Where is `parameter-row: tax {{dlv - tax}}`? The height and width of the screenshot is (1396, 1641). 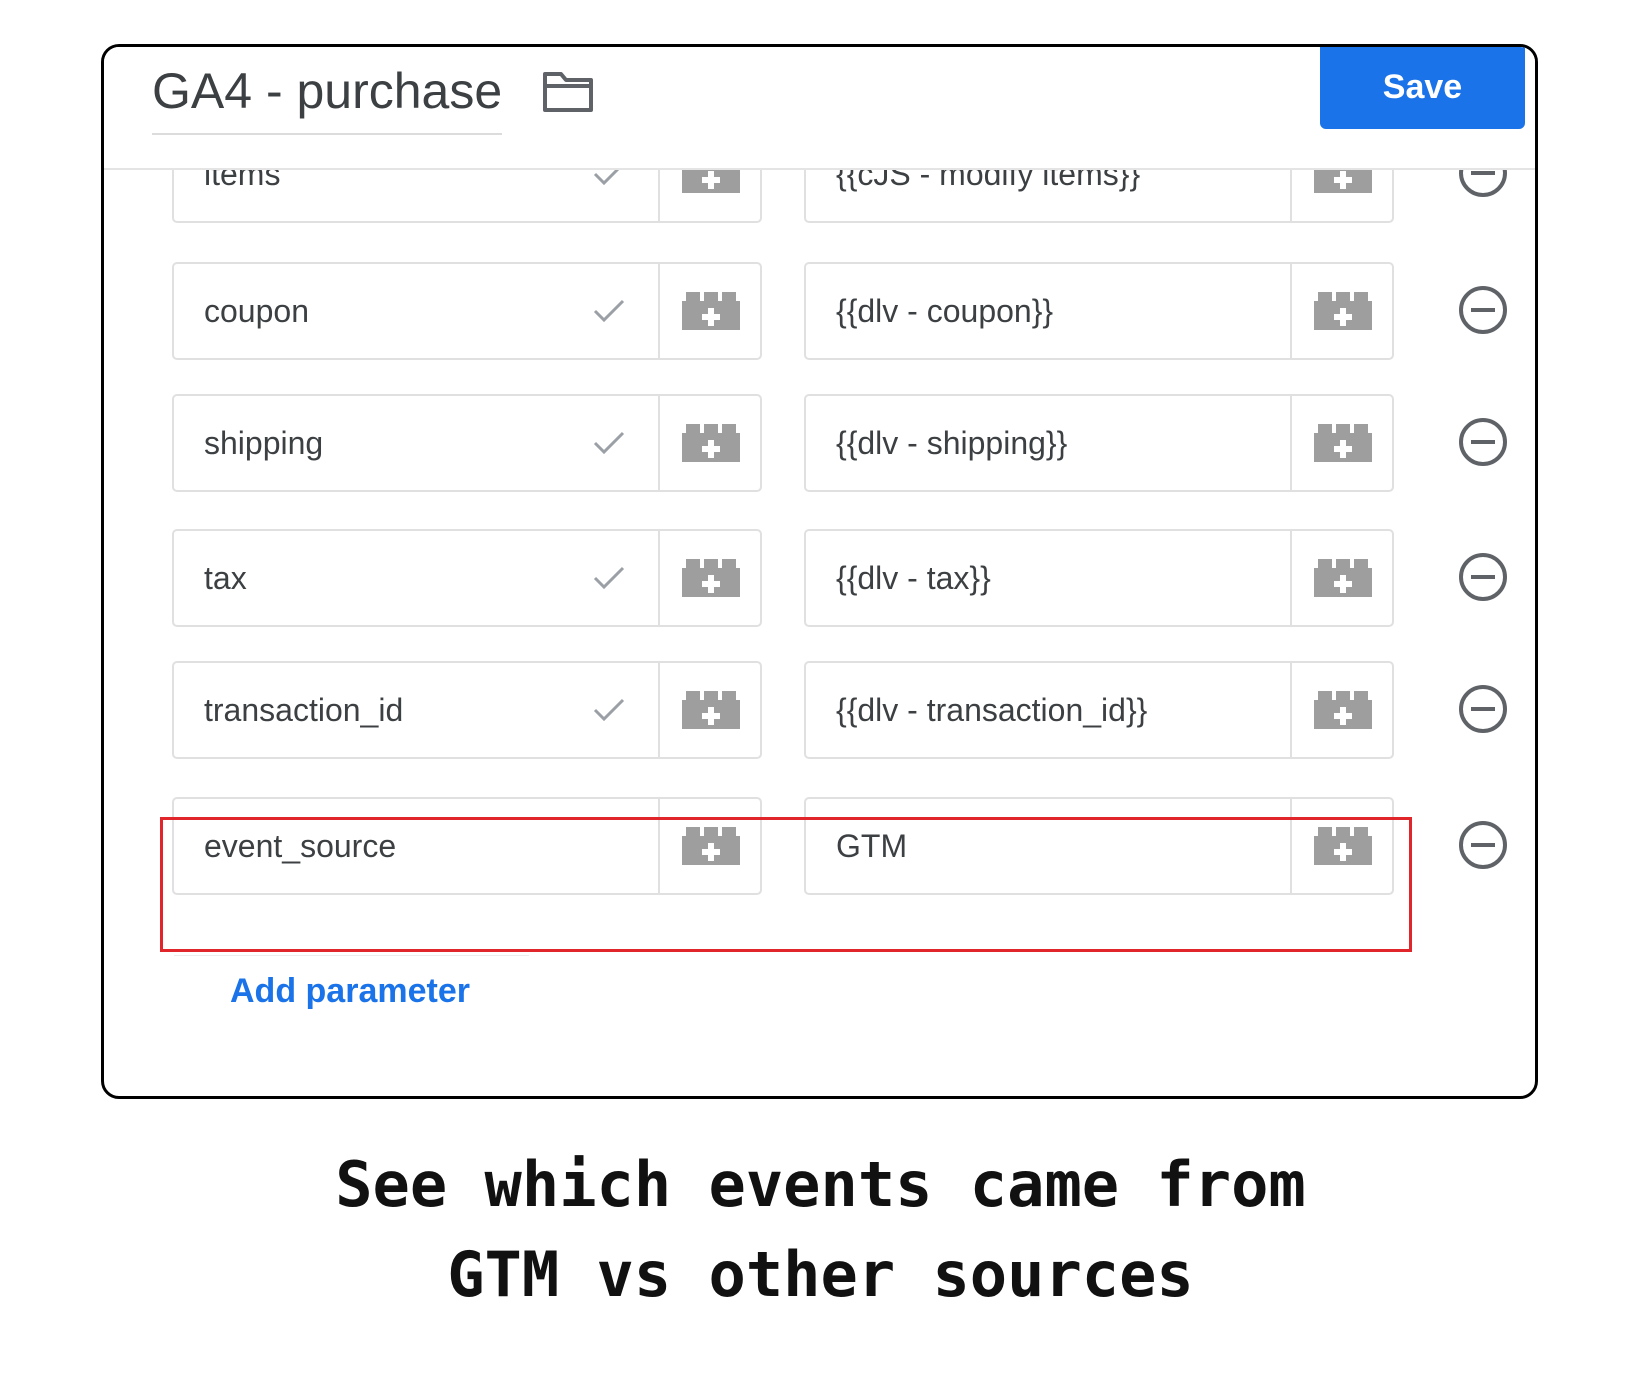
parameter-row: tax {{dlv - tax}} is located at coordinates (819, 578).